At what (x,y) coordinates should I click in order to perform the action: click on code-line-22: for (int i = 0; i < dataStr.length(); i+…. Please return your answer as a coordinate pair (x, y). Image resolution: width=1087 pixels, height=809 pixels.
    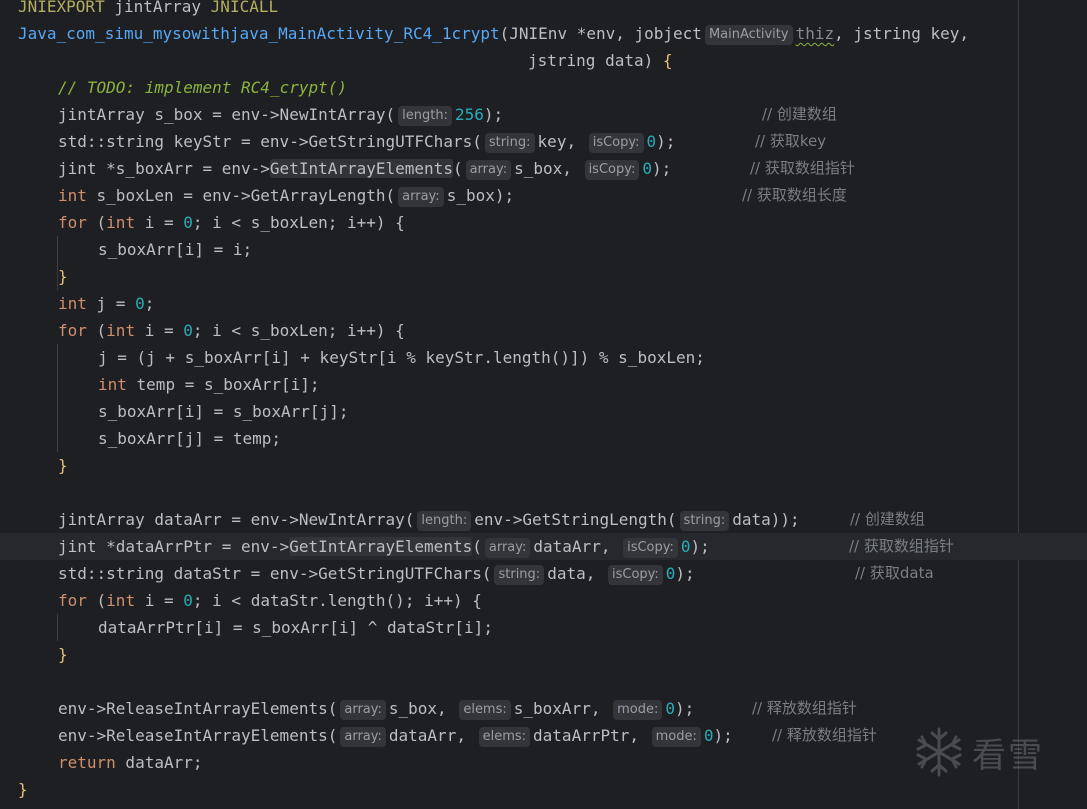
    Looking at the image, I should click on (270, 600).